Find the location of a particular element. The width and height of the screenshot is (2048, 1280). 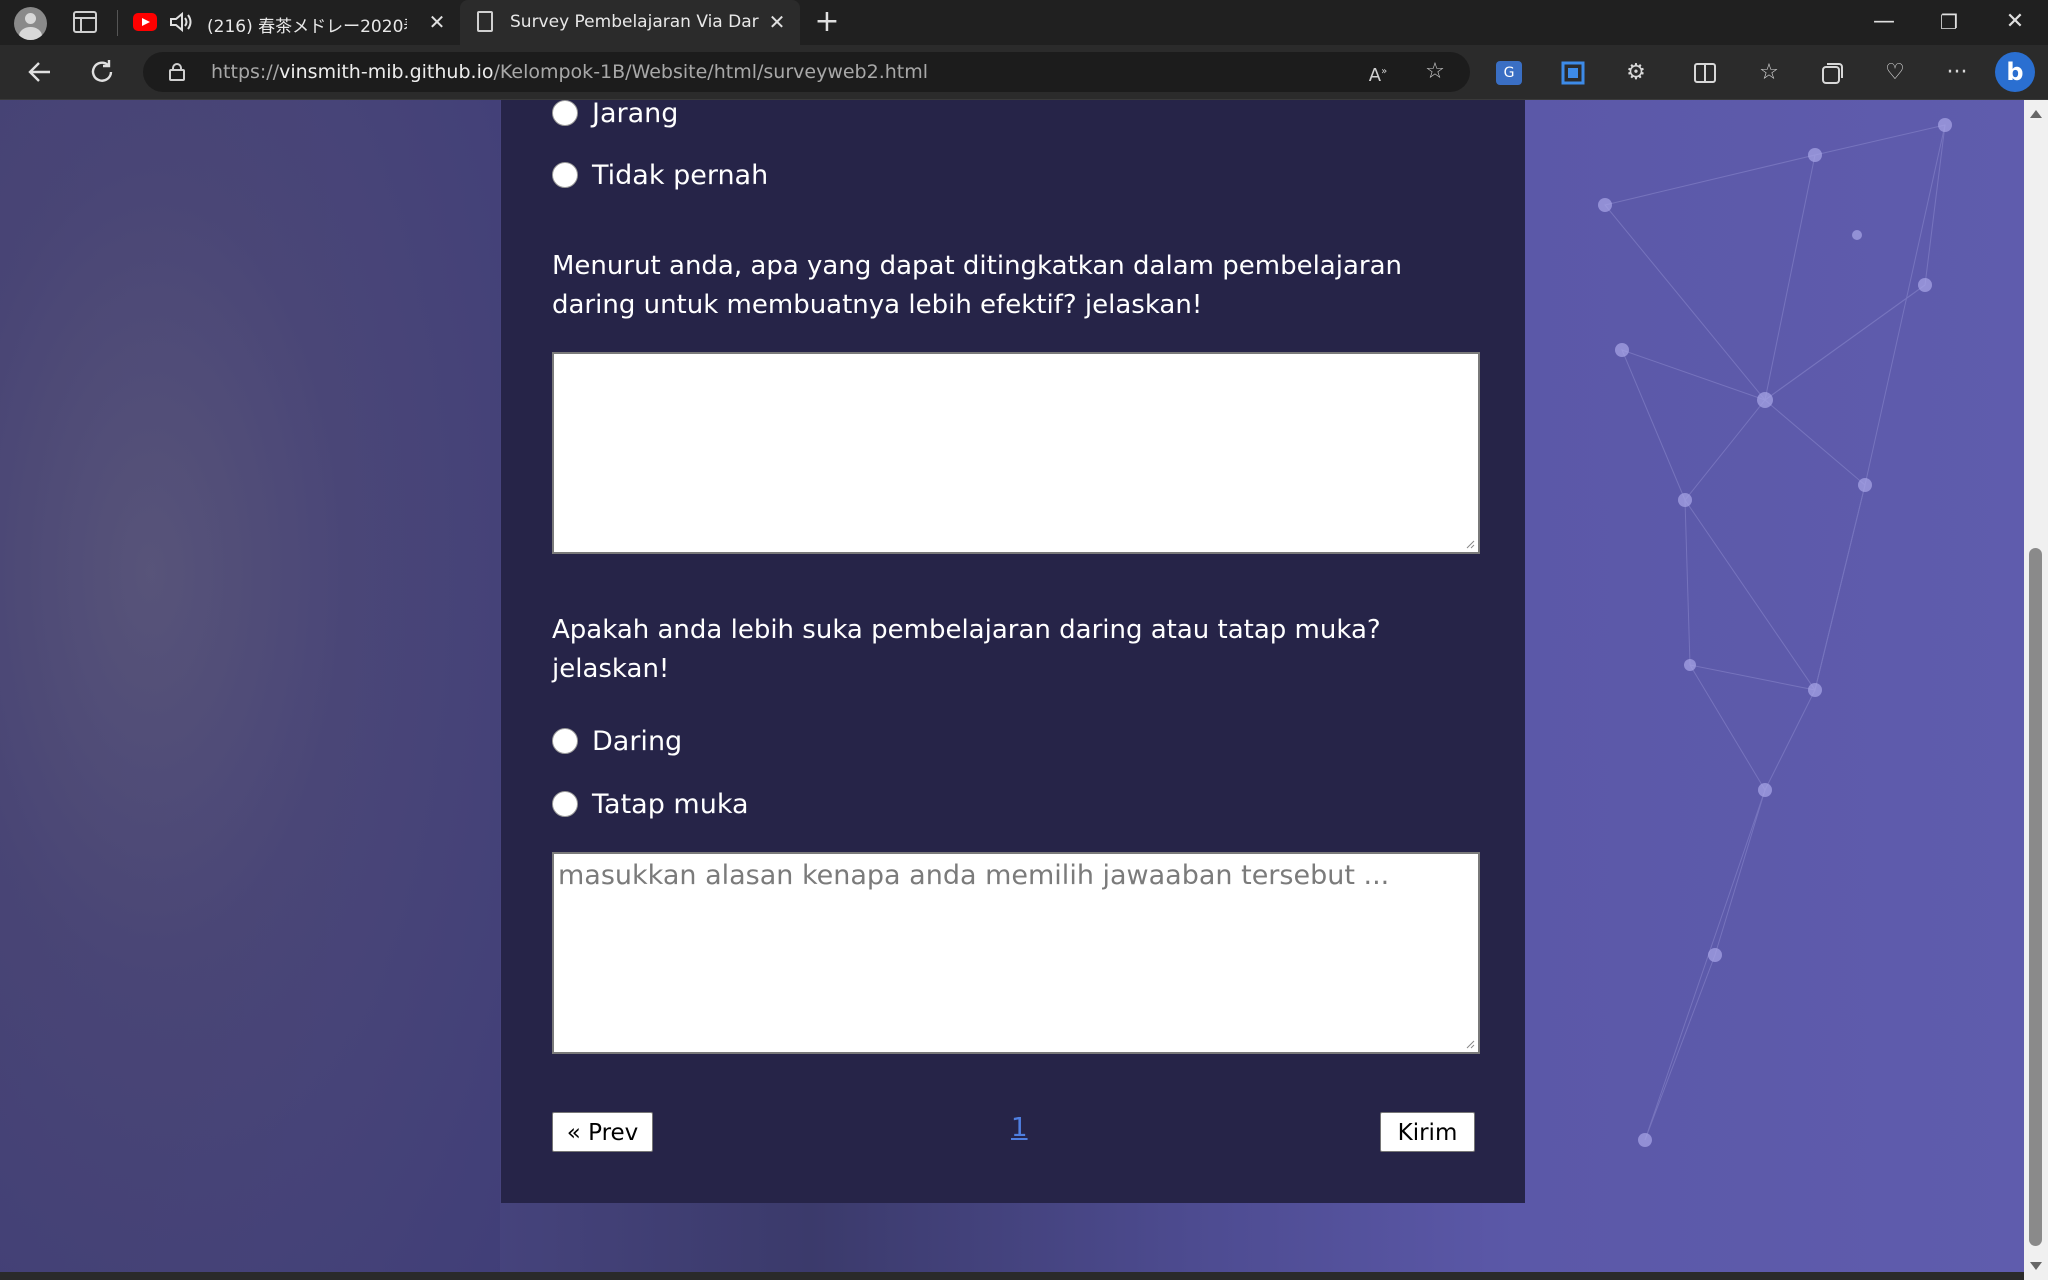

favorites-icon: ☆ is located at coordinates (1769, 73).